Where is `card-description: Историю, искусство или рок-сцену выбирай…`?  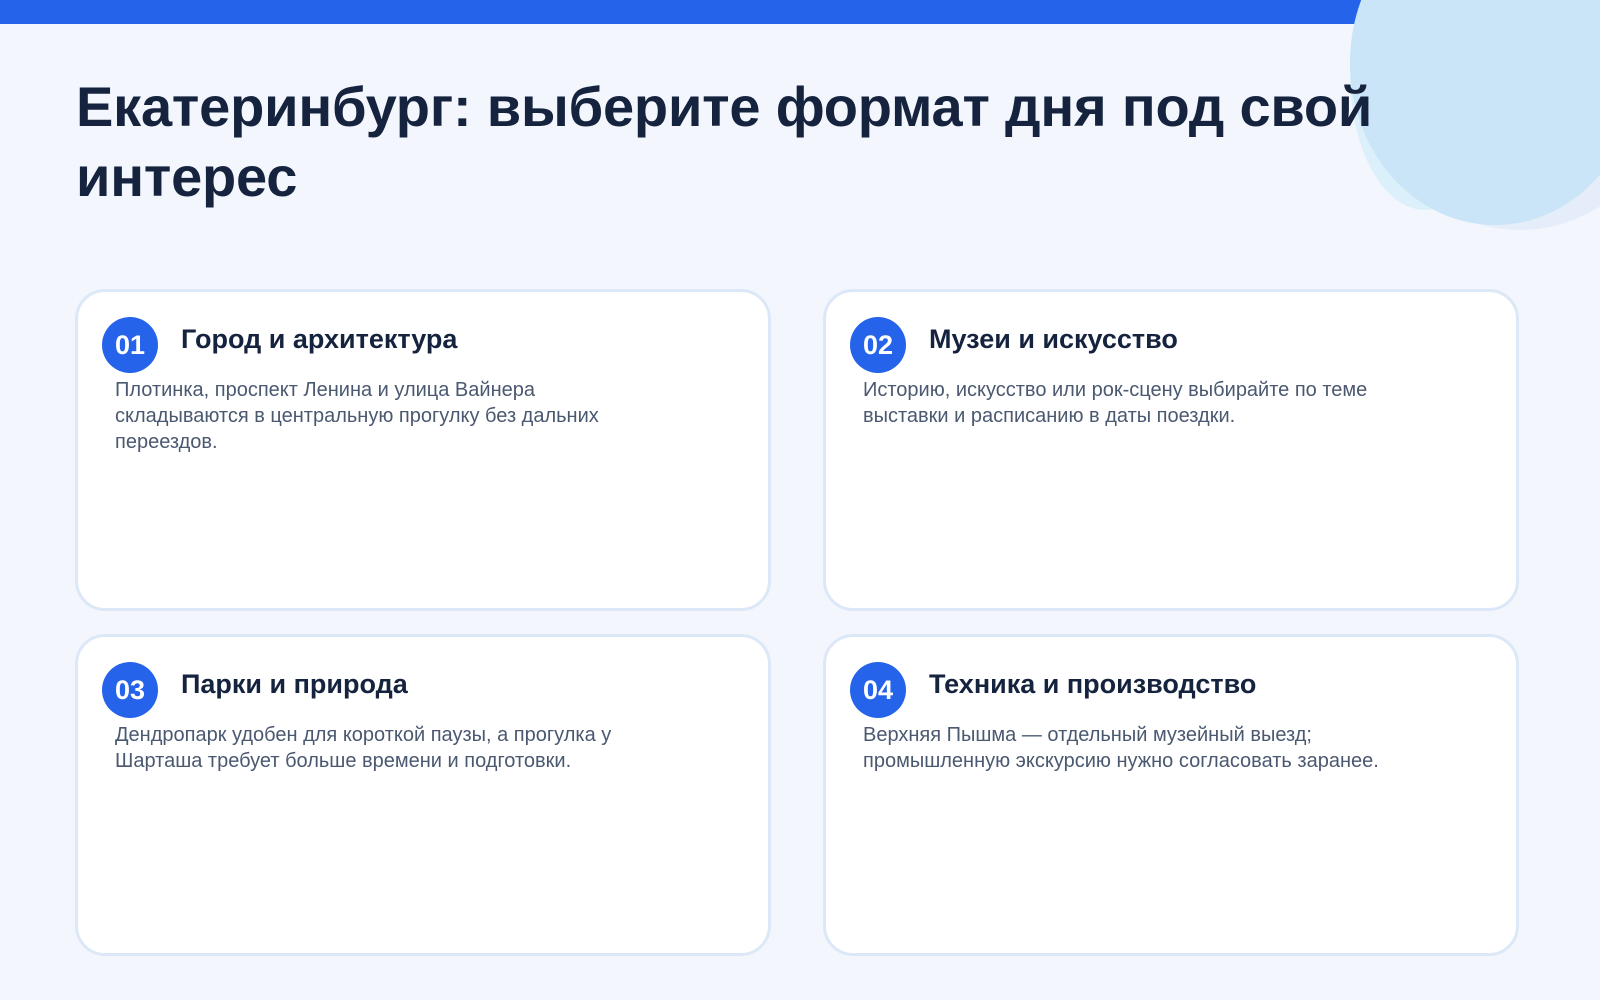 card-description: Историю, искусство или рок-сцену выбирай… is located at coordinates (1115, 403).